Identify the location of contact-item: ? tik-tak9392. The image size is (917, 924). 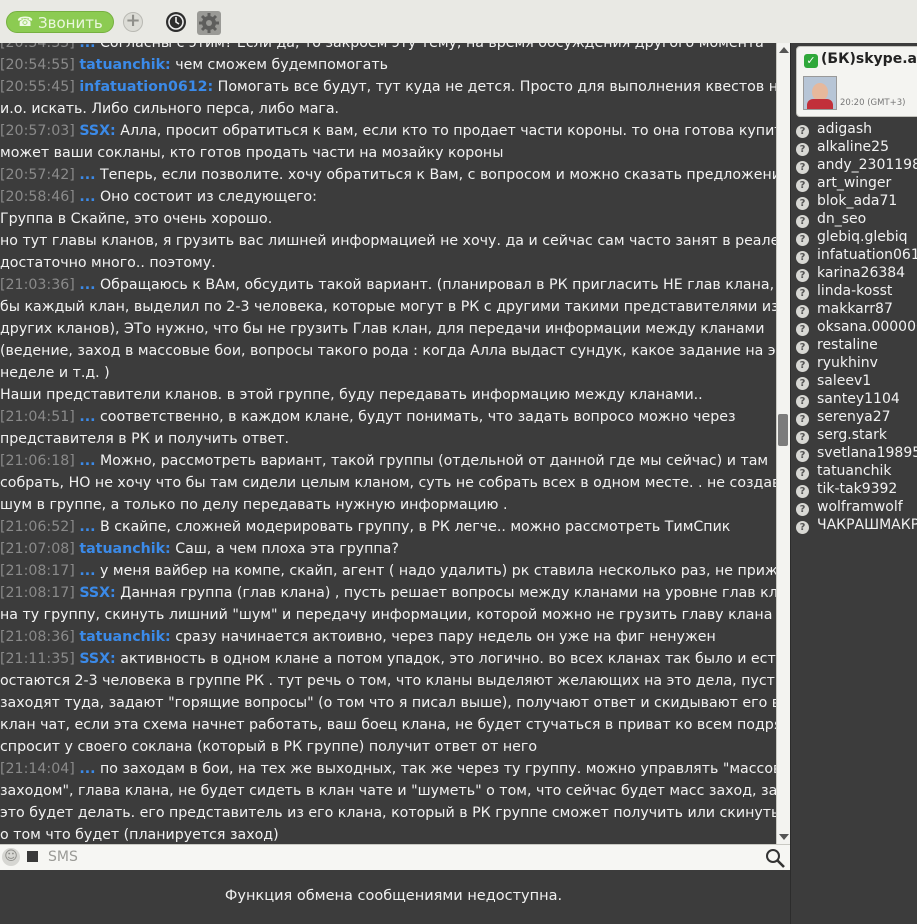
(856, 489).